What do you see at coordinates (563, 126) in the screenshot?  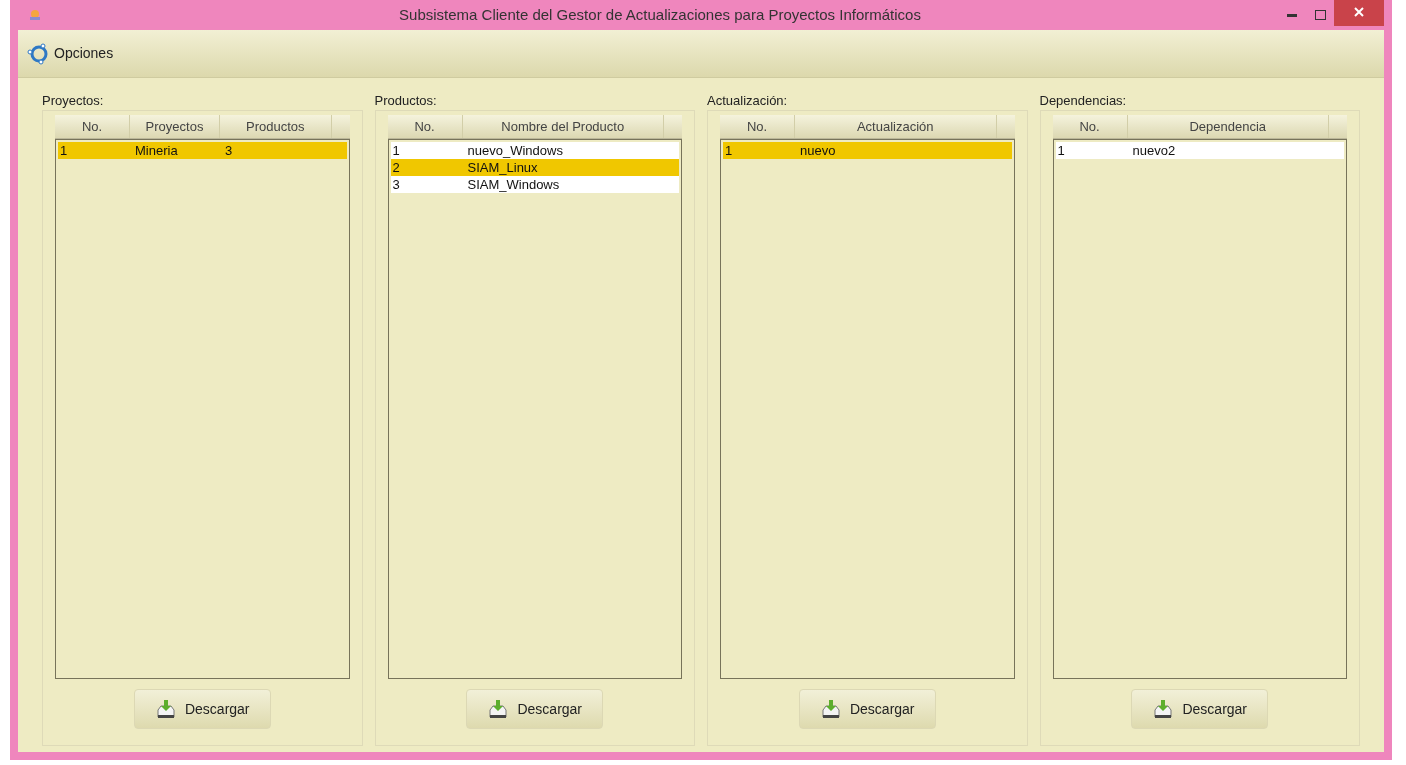 I see `column-header: Nombre del Producto` at bounding box center [563, 126].